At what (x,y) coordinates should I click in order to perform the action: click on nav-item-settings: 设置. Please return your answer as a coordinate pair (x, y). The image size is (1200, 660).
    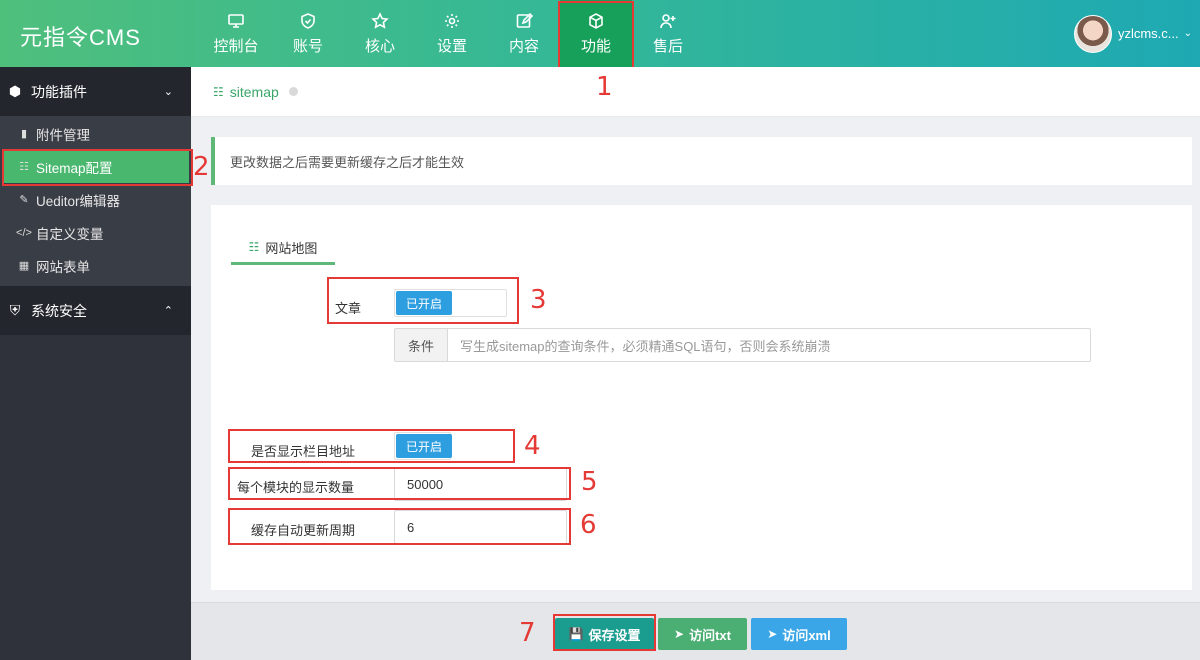
    Looking at the image, I should click on (452, 33).